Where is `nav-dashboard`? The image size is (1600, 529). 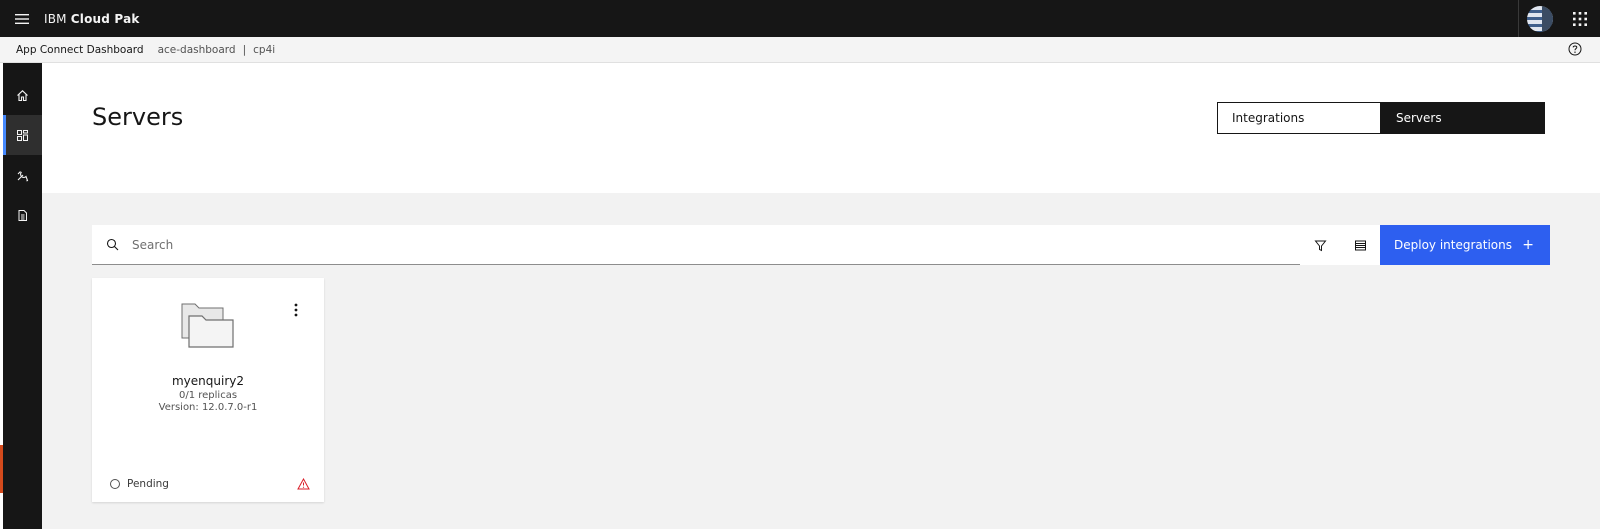
nav-dashboard is located at coordinates (22, 135).